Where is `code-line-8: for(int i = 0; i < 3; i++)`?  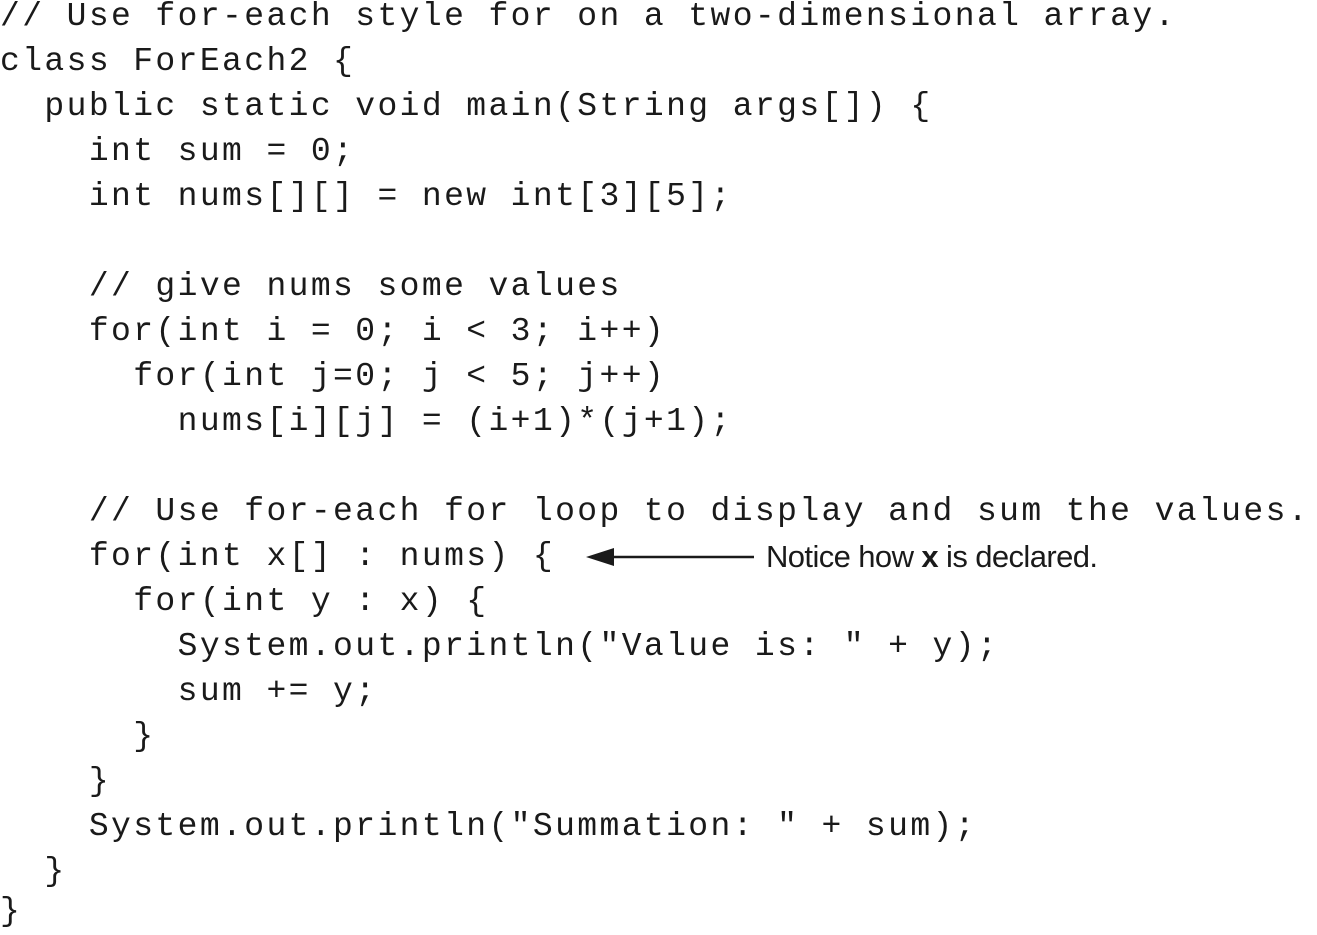
code-line-8: for(int i = 0; i < 3; i++) is located at coordinates (333, 331).